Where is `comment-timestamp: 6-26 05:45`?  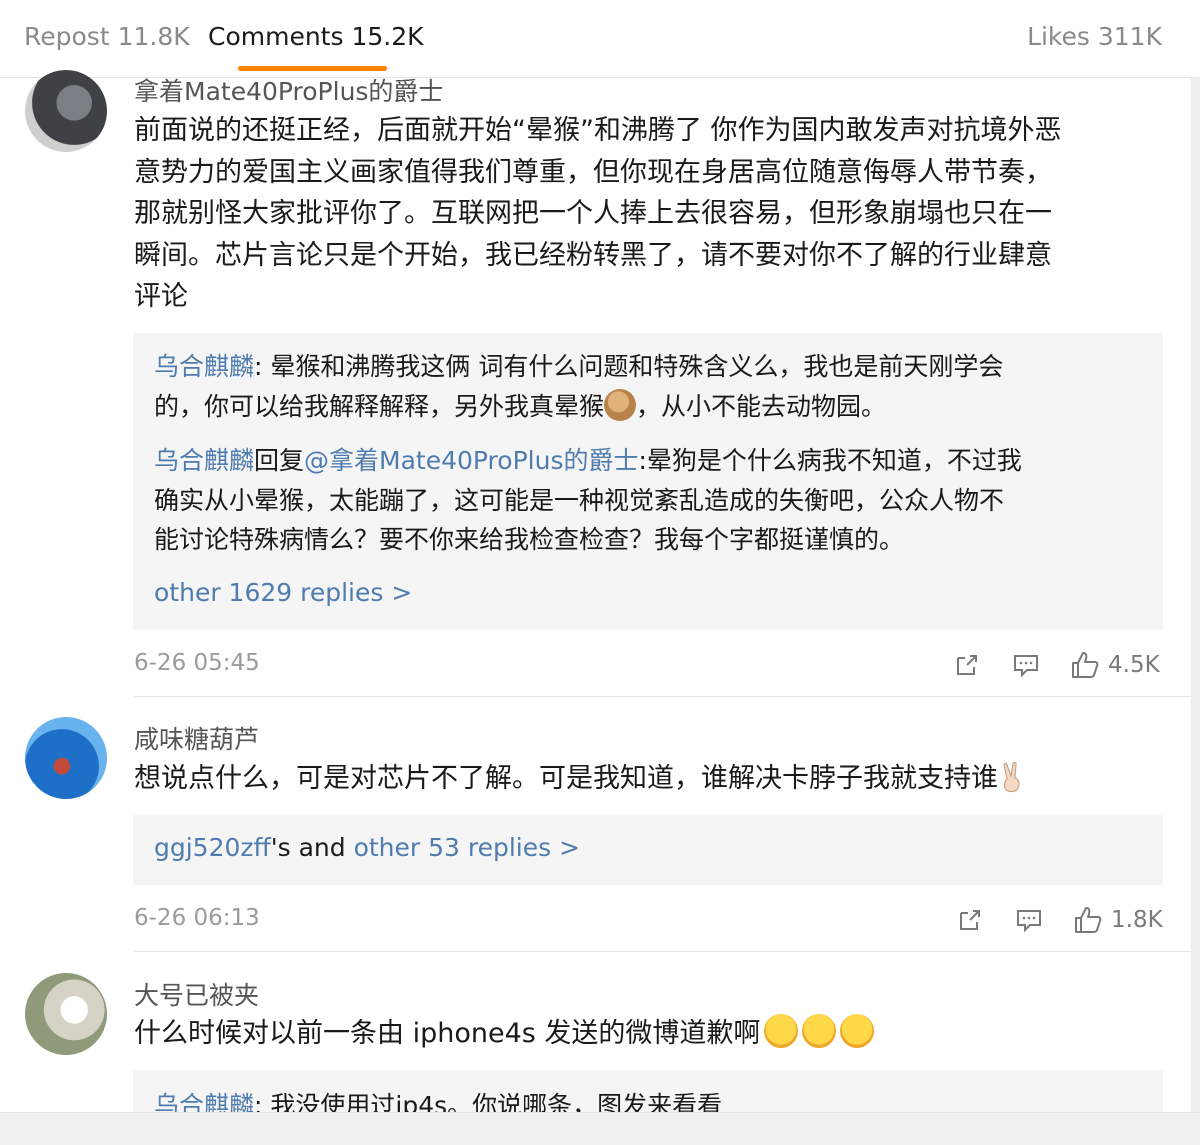 comment-timestamp: 6-26 05:45 is located at coordinates (197, 663).